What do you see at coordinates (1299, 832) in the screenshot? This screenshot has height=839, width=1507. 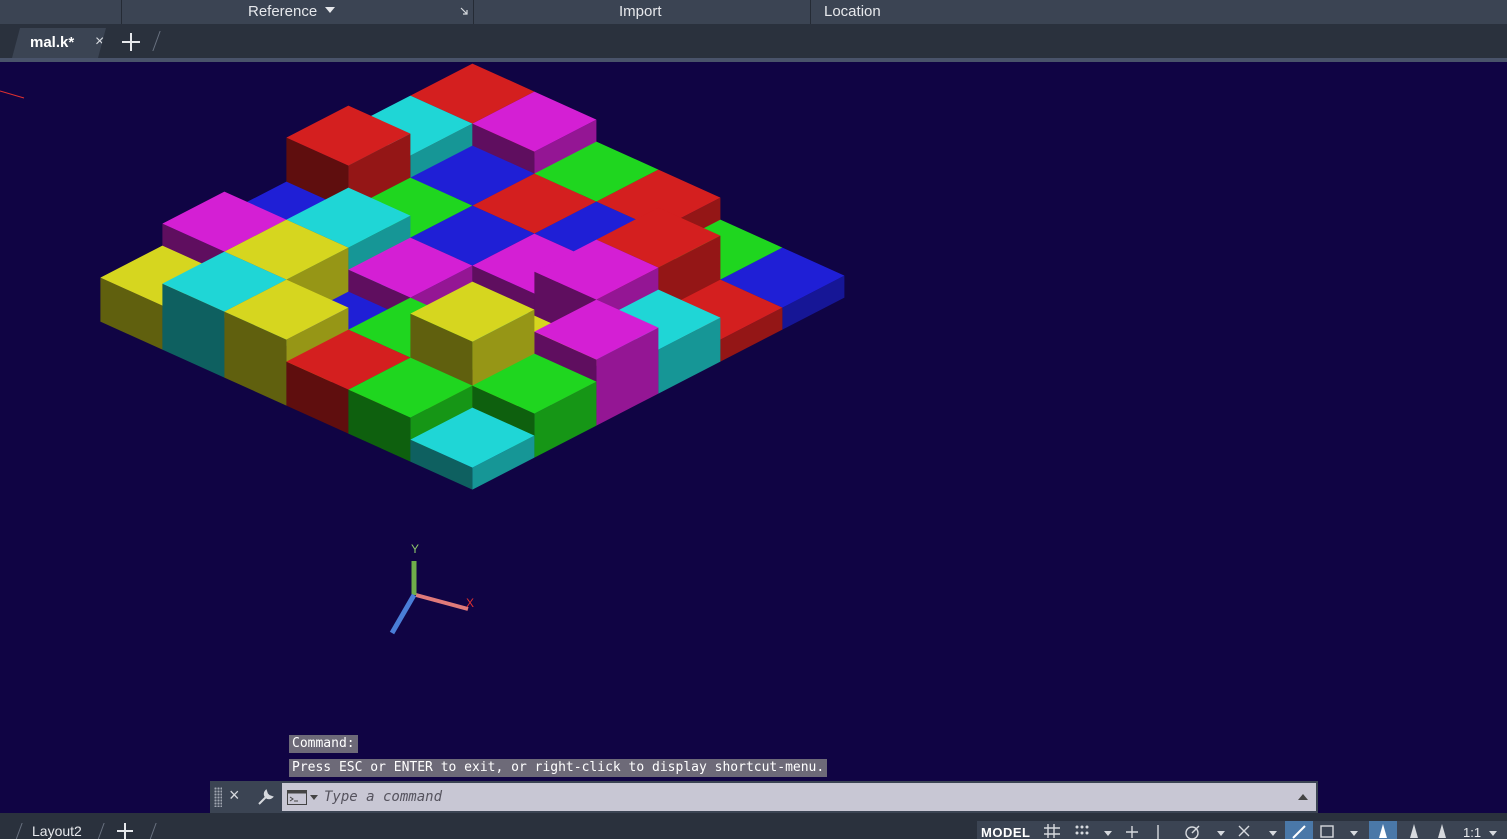 I see `lineweight-icon` at bounding box center [1299, 832].